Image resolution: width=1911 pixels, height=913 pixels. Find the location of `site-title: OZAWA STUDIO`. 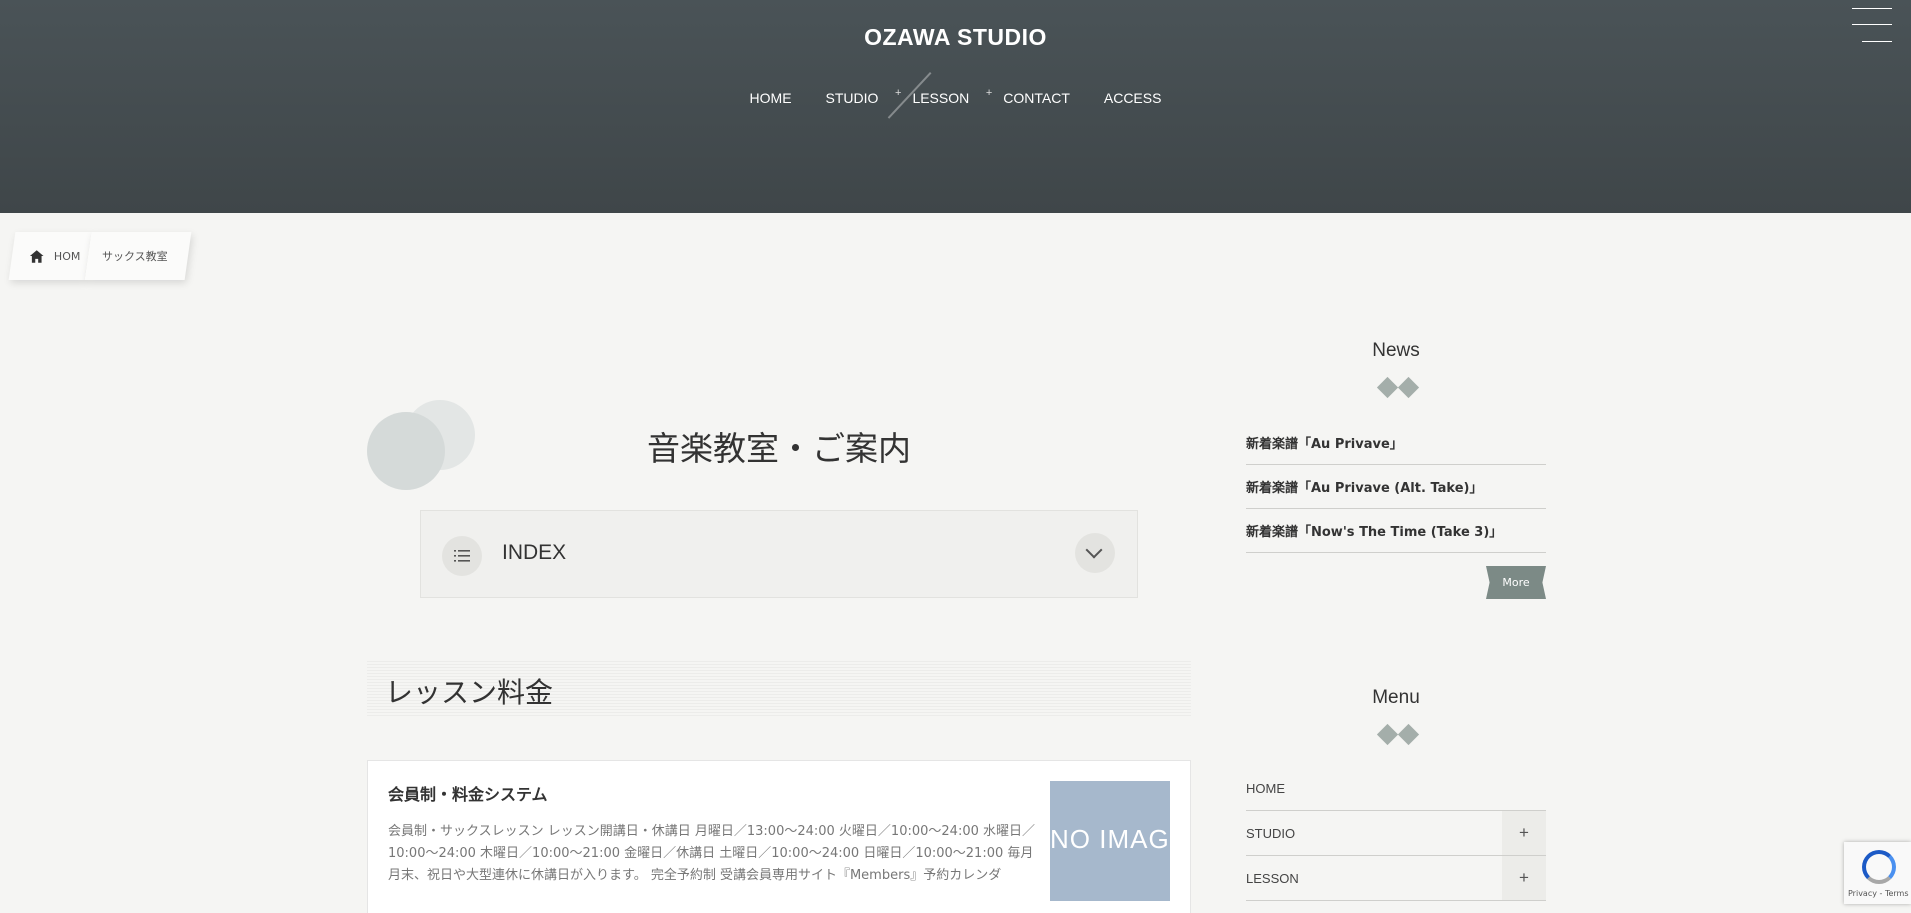

site-title: OZAWA STUDIO is located at coordinates (955, 37).